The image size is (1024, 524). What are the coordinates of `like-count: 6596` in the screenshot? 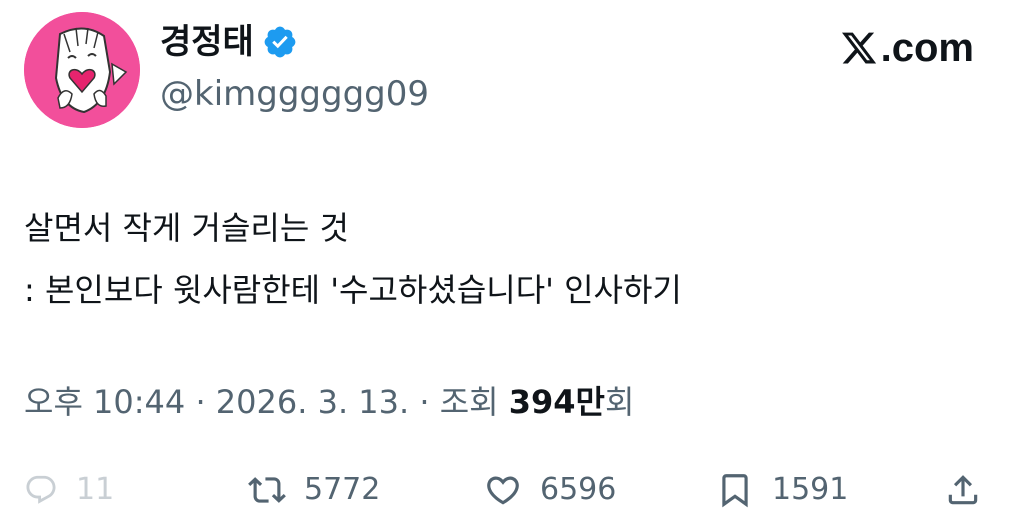 It's located at (578, 489).